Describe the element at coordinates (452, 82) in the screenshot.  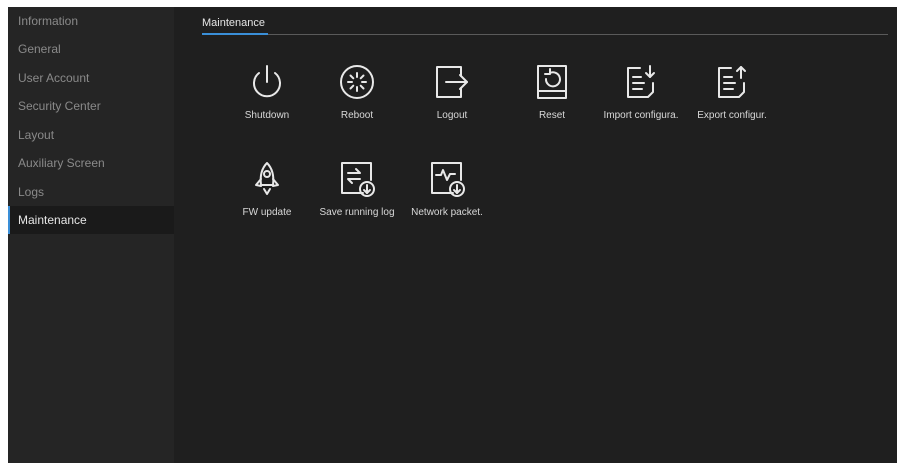
I see `logout-icon` at that location.